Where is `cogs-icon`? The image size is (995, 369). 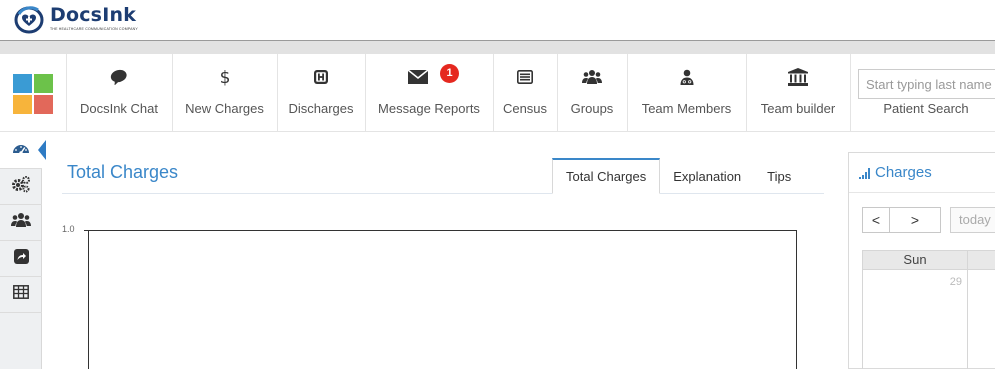
cogs-icon is located at coordinates (21, 186).